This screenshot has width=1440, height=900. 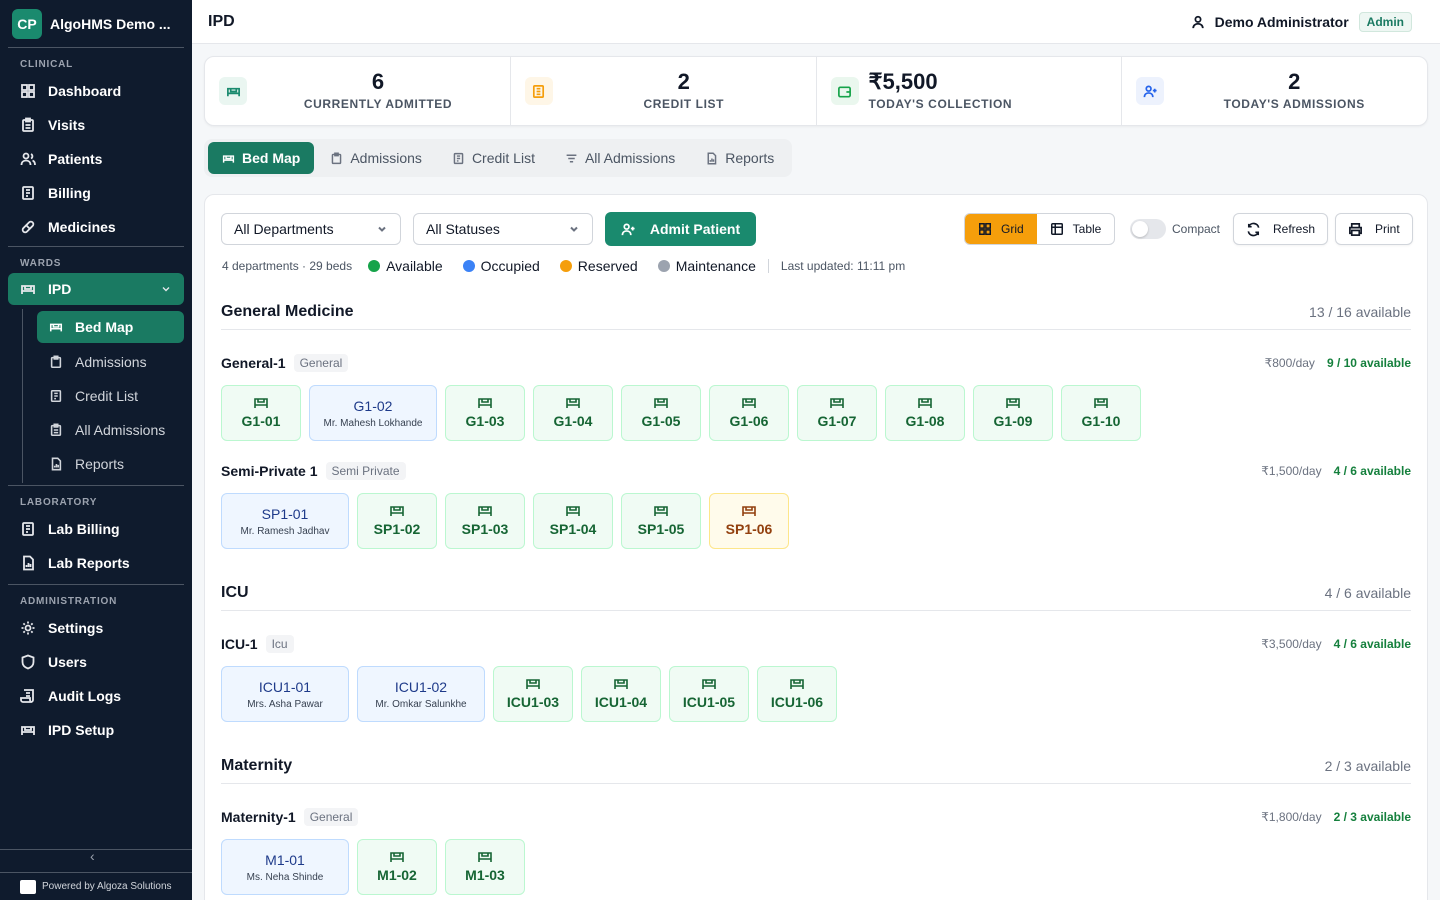 What do you see at coordinates (285, 513) in the screenshot?
I see `bed-code: SP1-01` at bounding box center [285, 513].